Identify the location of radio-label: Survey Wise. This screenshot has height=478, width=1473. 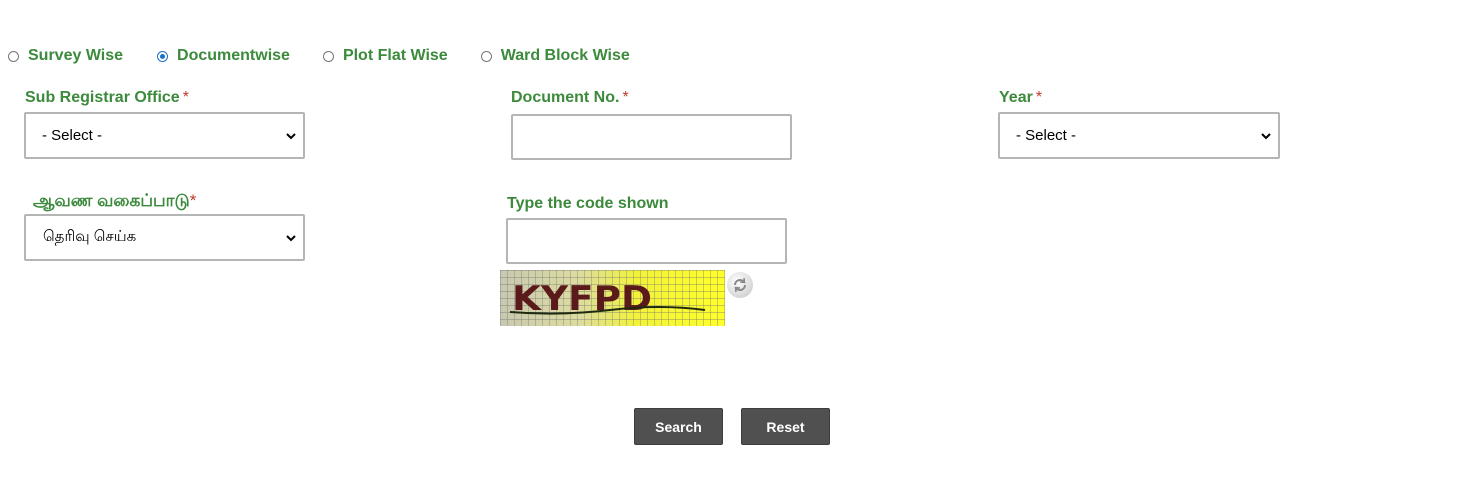
(76, 55).